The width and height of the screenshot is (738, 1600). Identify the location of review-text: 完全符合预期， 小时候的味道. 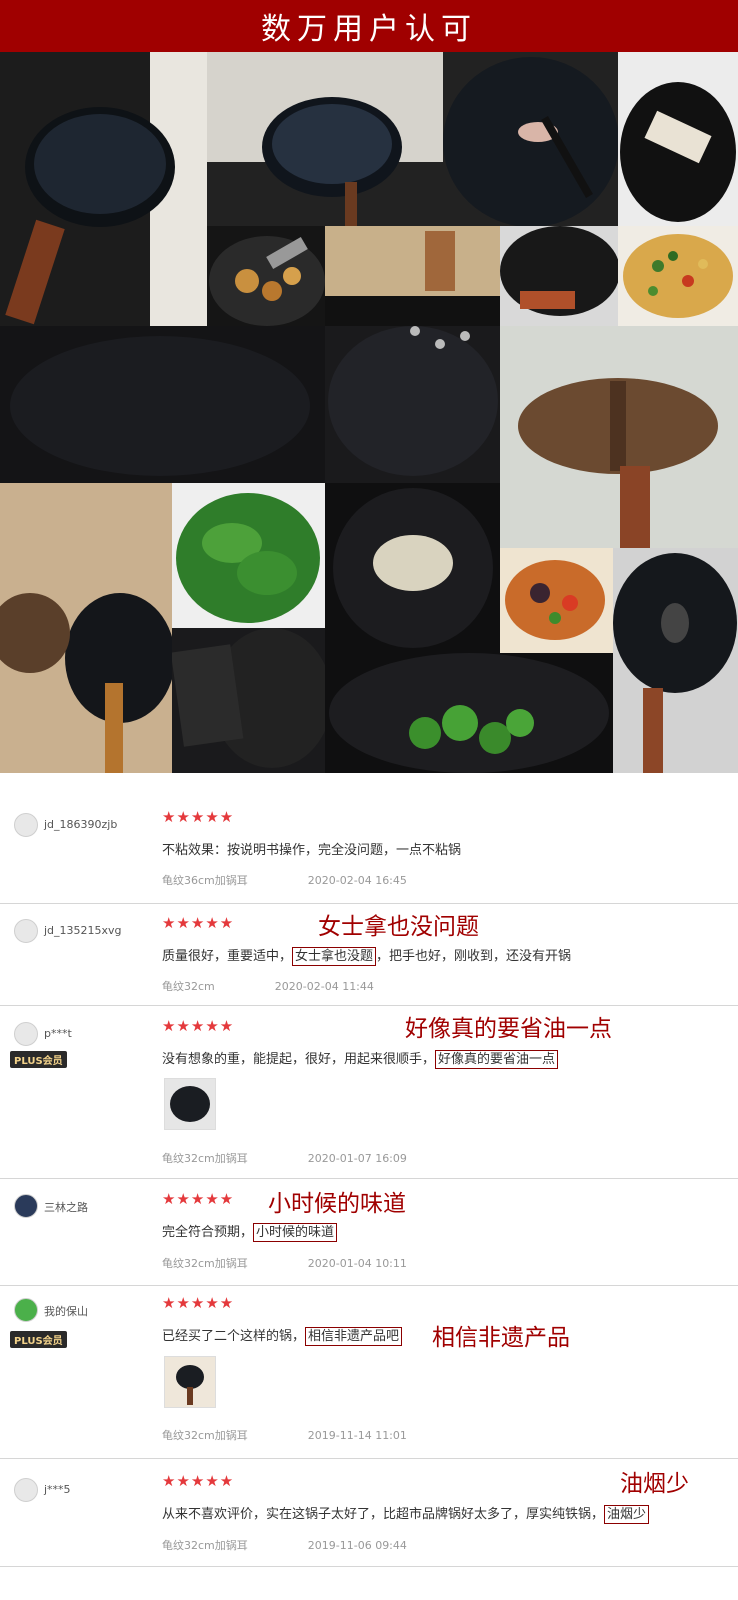
(250, 1231).